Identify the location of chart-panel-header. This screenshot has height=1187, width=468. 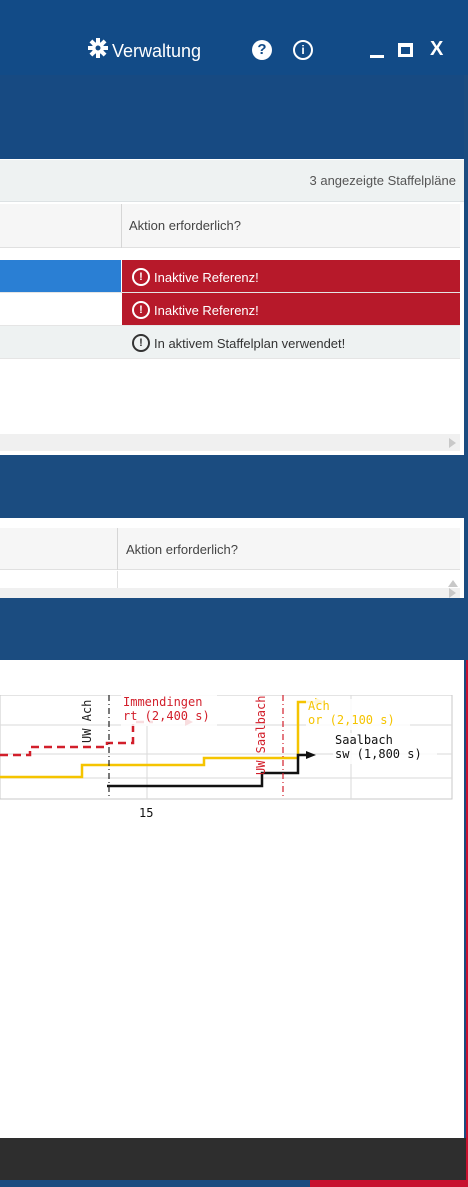
(234, 629).